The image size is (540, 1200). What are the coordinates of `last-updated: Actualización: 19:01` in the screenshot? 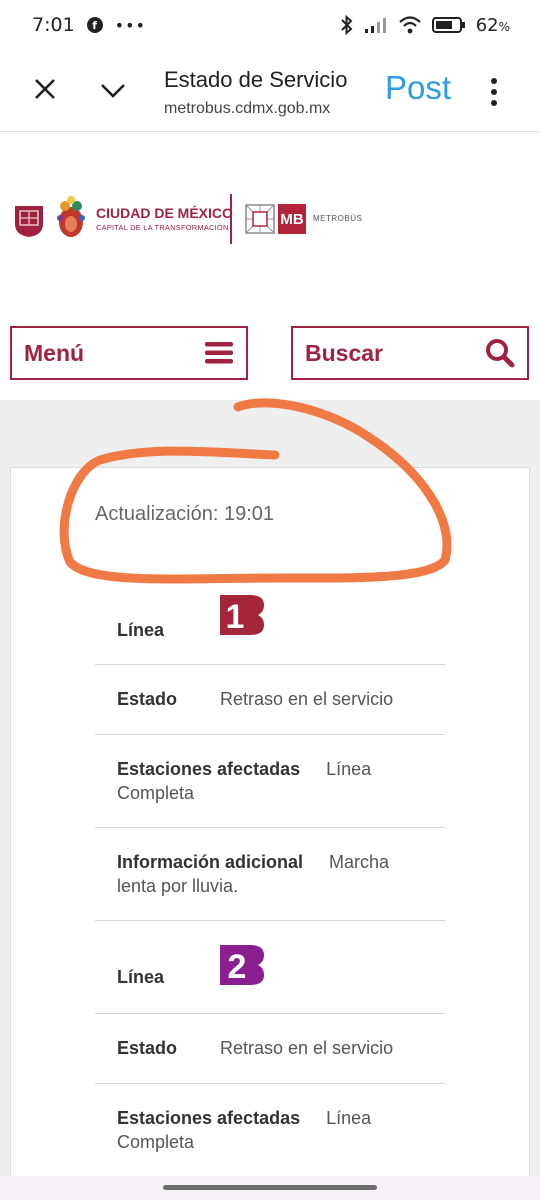 It's located at (185, 514).